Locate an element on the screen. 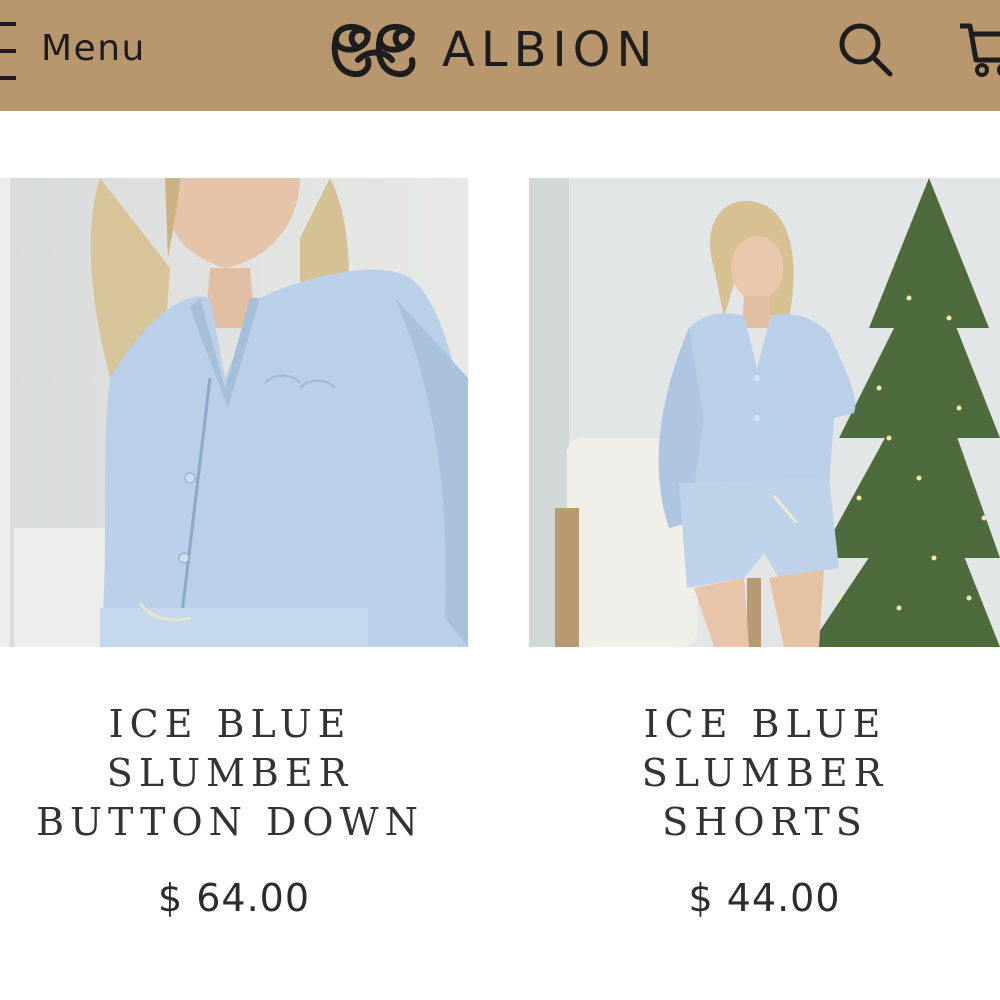  product-title-line: SHORTS is located at coordinates (765, 822).